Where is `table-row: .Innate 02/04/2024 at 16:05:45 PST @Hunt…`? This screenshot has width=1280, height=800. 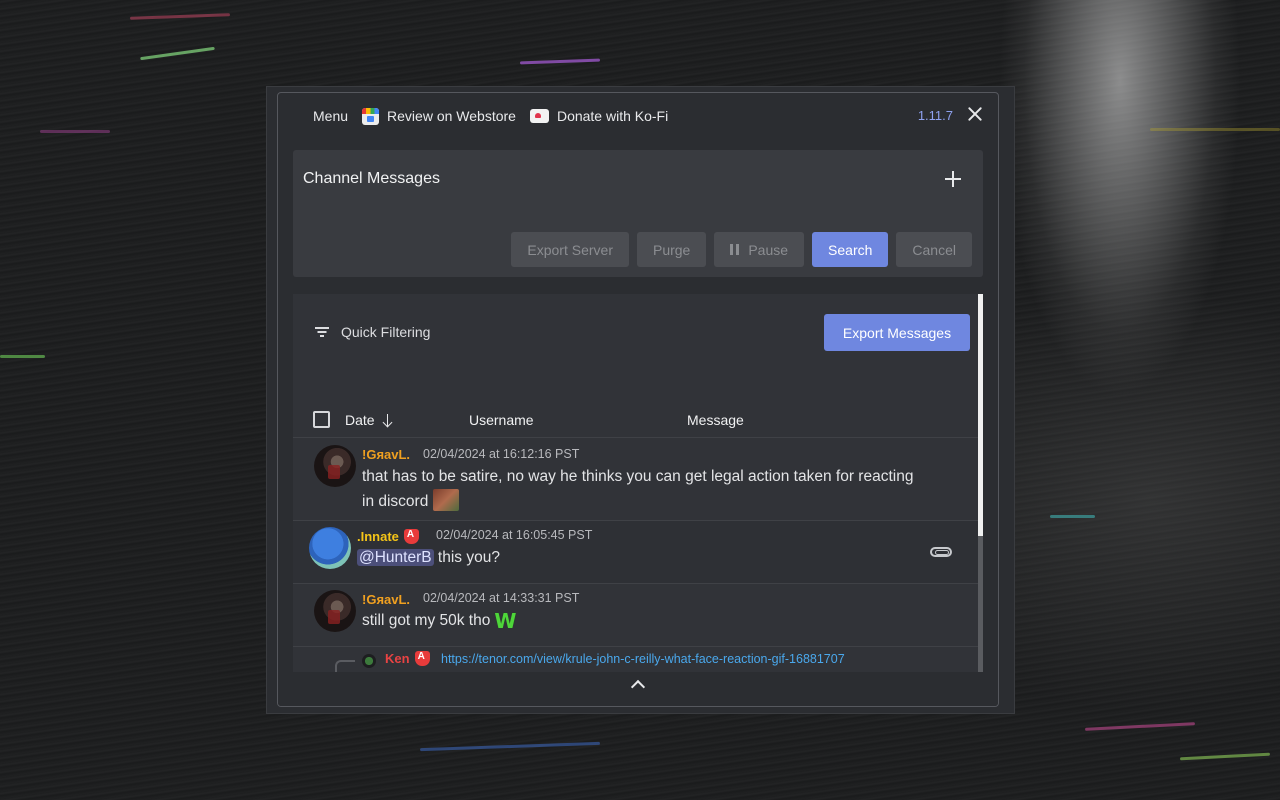
table-row: .Innate 02/04/2024 at 16:05:45 PST @Hunt… is located at coordinates (635, 552).